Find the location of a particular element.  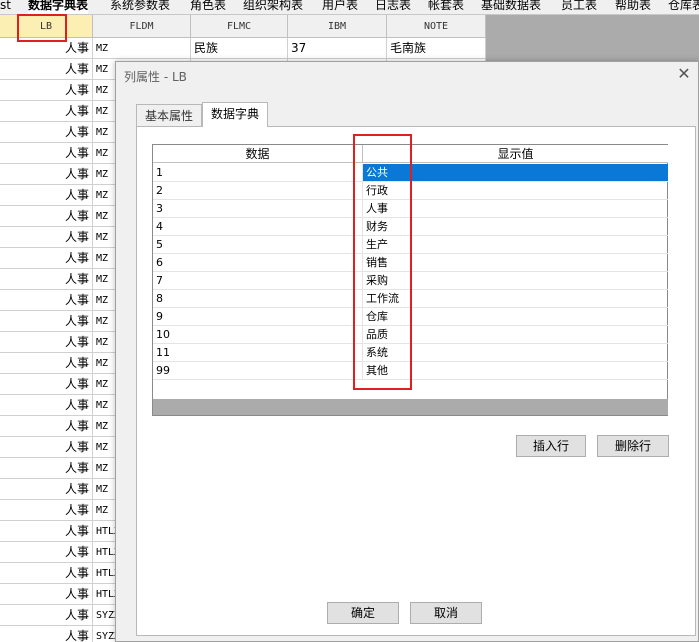

dict-cell-value: 8 is located at coordinates (258, 299).